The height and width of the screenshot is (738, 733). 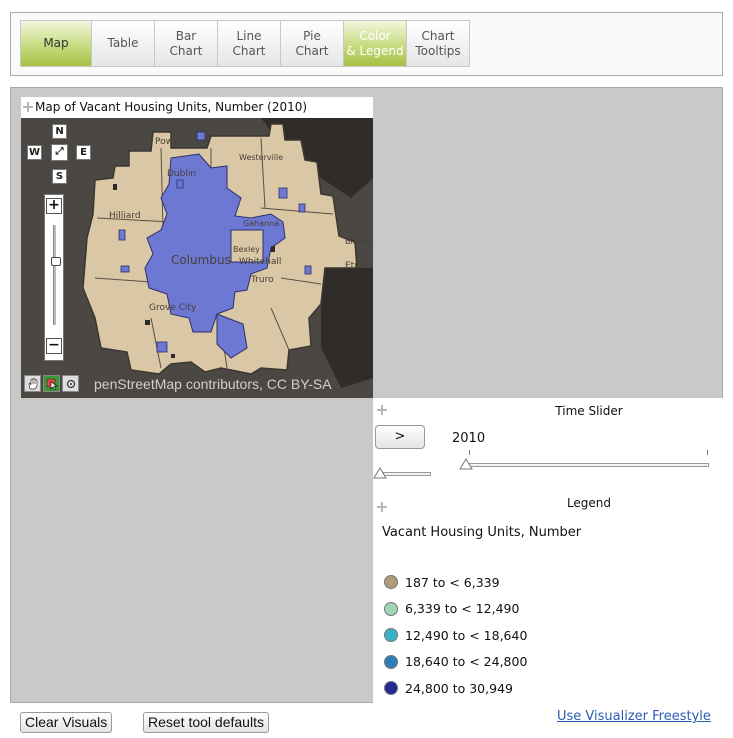 I want to click on legend-label: 6,339 to < 12,490, so click(x=462, y=609).